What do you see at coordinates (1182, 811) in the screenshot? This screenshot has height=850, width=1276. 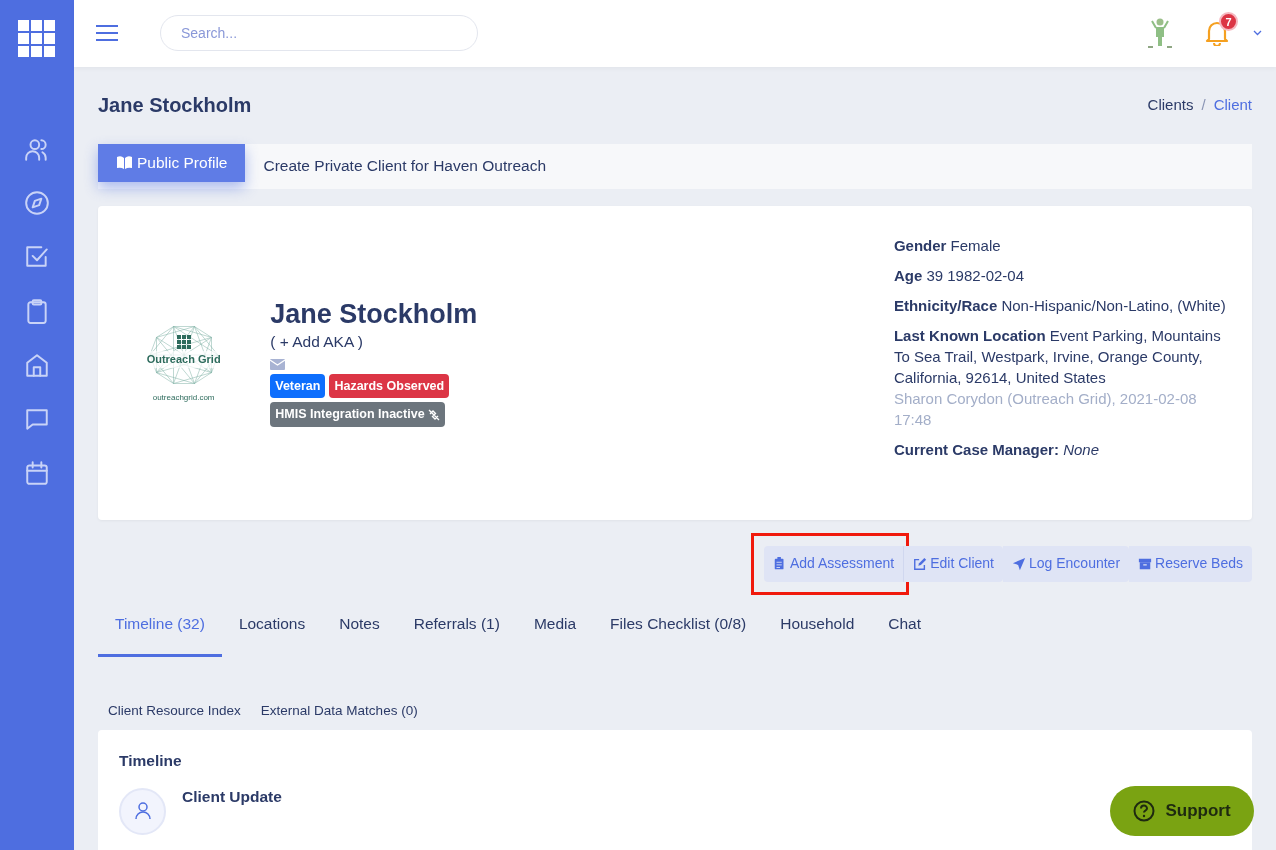 I see `support-button: Support` at bounding box center [1182, 811].